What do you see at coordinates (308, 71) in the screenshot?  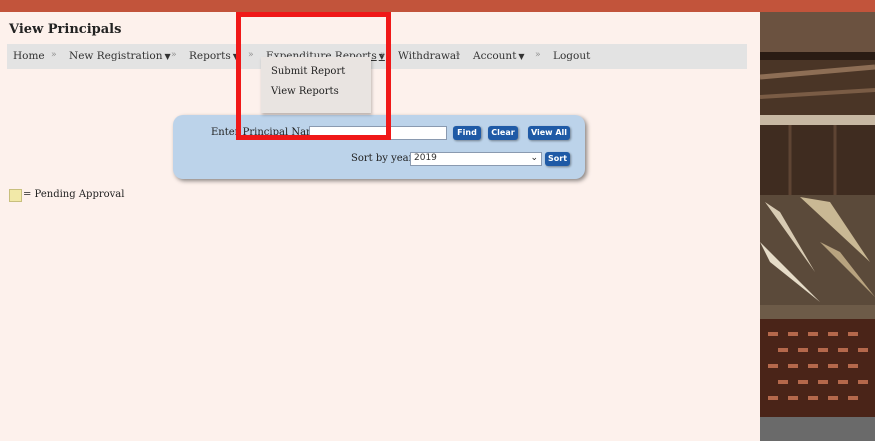 I see `dropdown-submit-report: Submit Report` at bounding box center [308, 71].